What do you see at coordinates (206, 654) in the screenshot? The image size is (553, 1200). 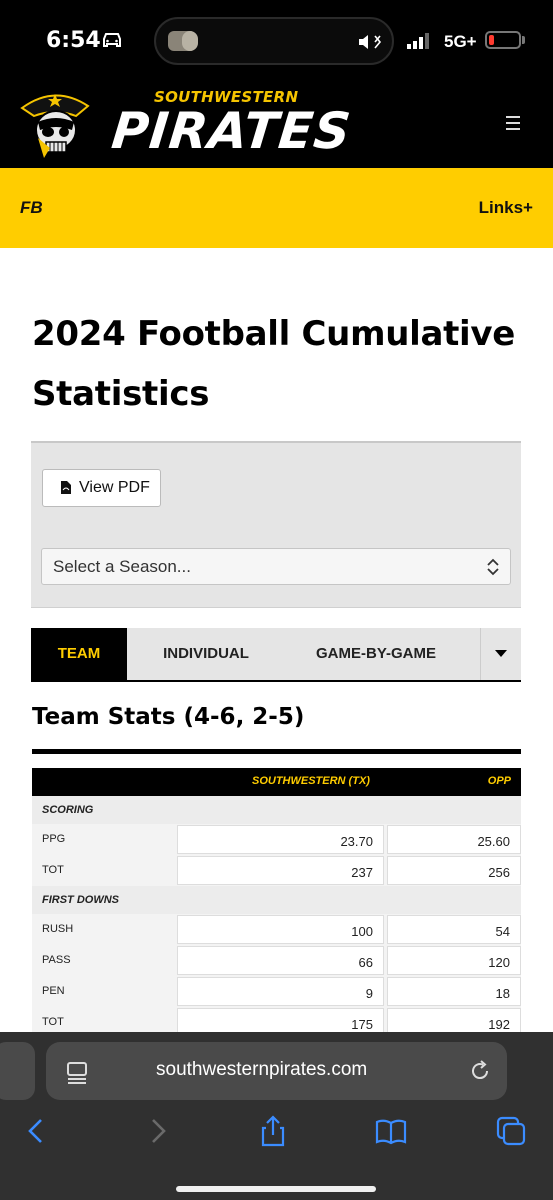 I see `tab-individual: INDIVIDUAL` at bounding box center [206, 654].